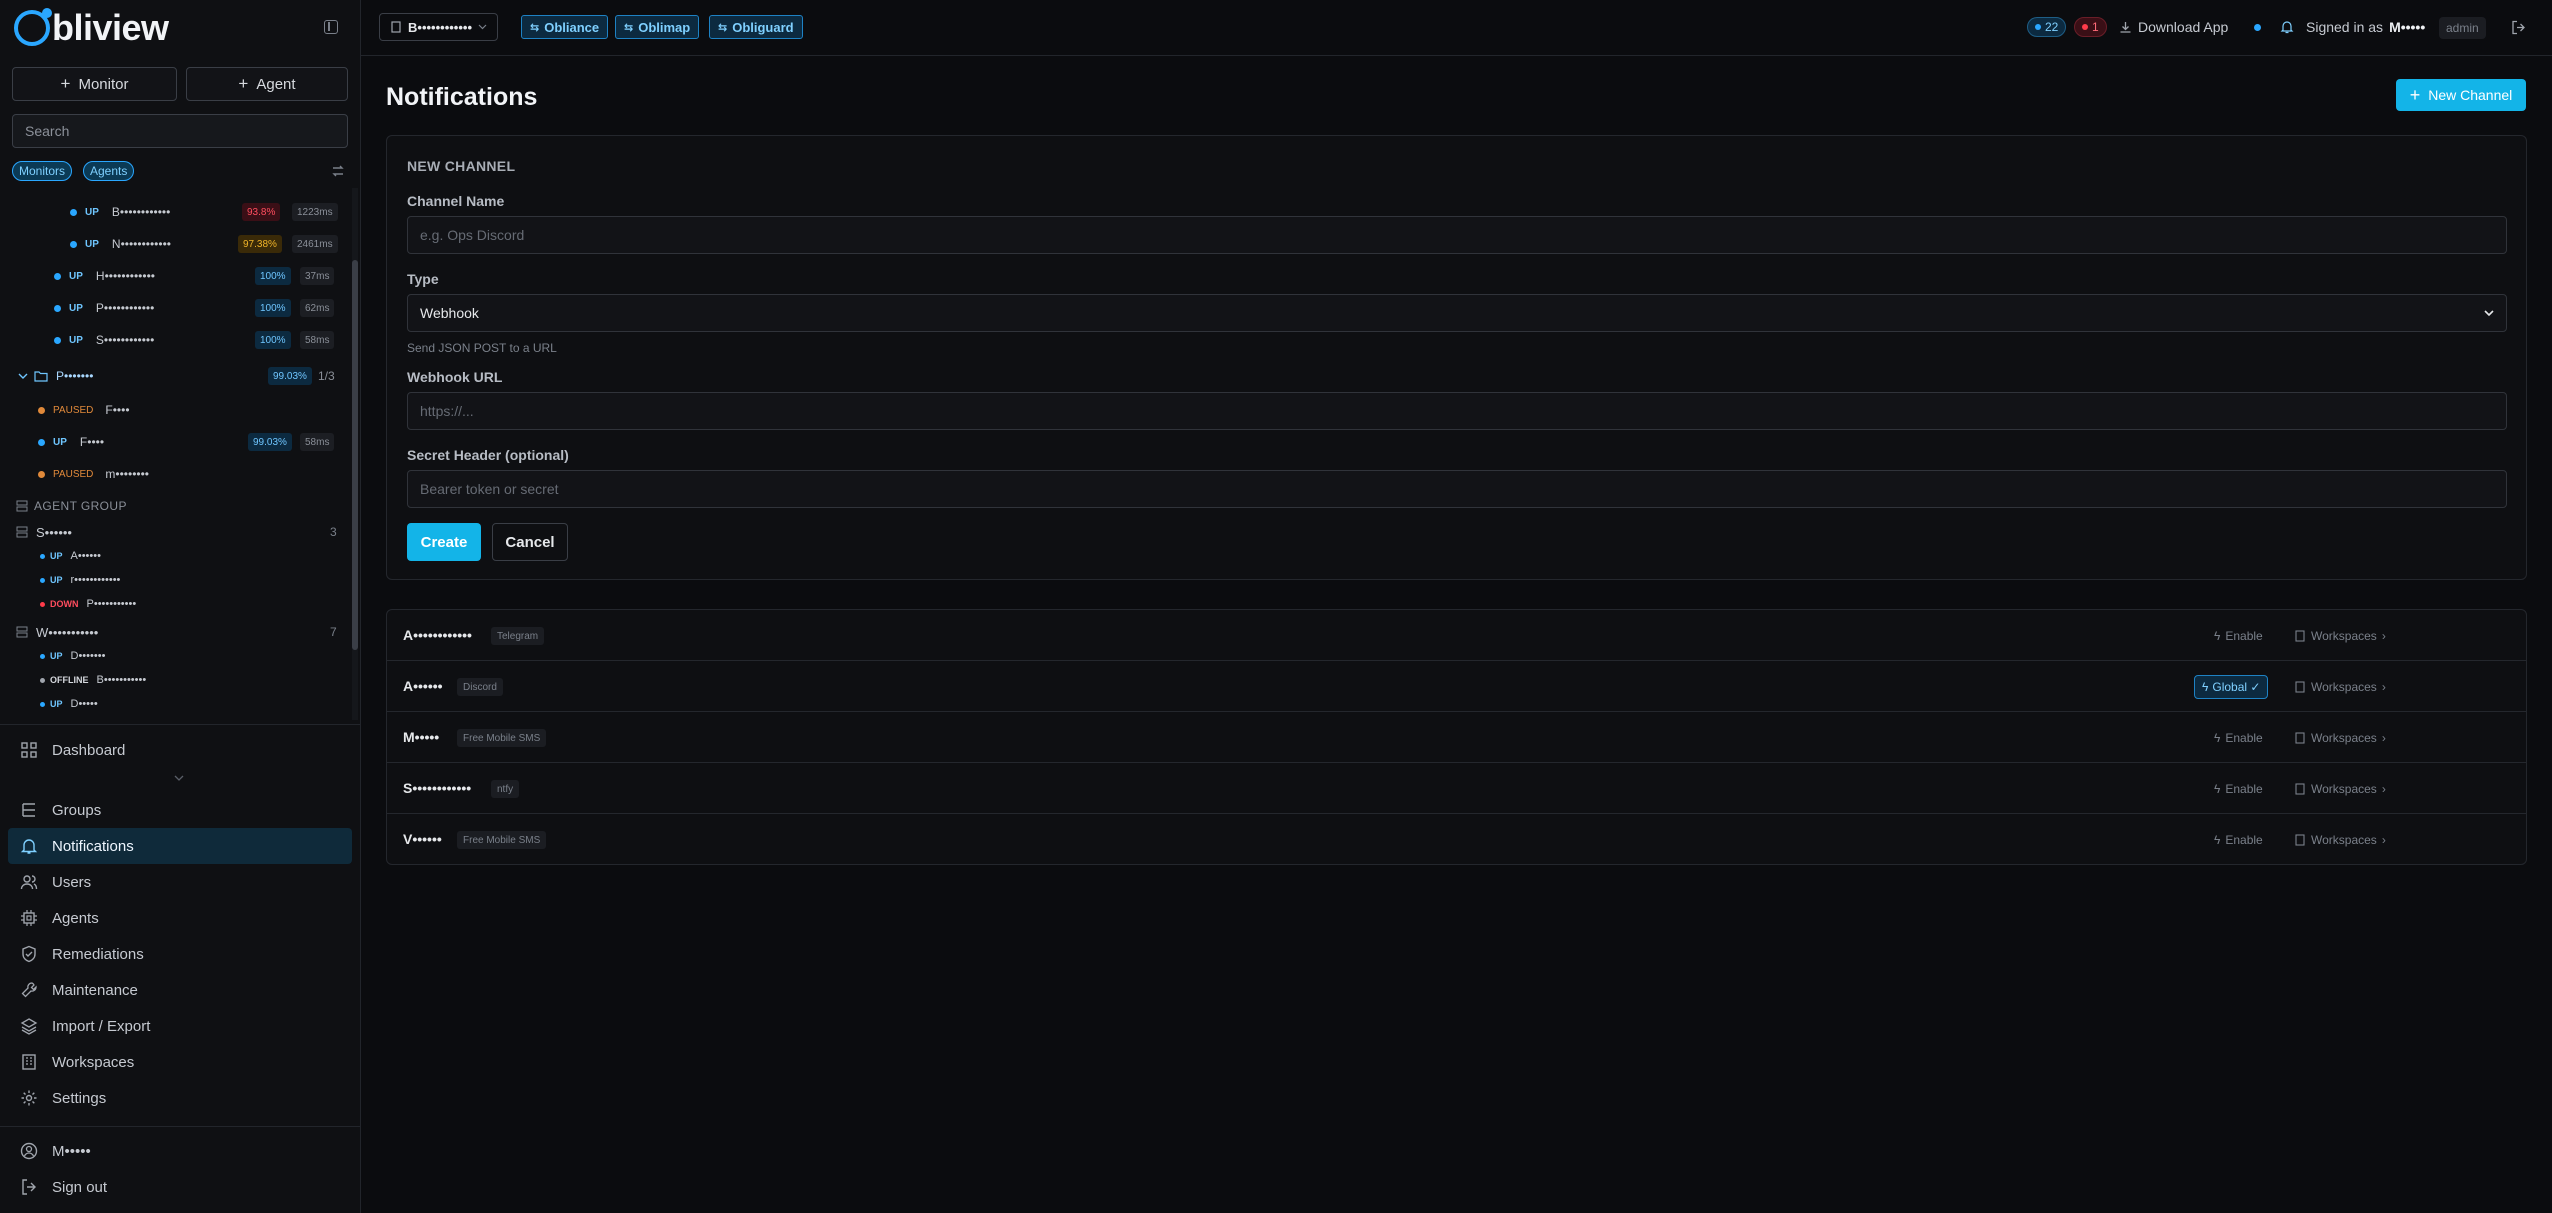 The image size is (2552, 1213). What do you see at coordinates (185, 604) in the screenshot?
I see `agent-row: DOWN P•••••••••••` at bounding box center [185, 604].